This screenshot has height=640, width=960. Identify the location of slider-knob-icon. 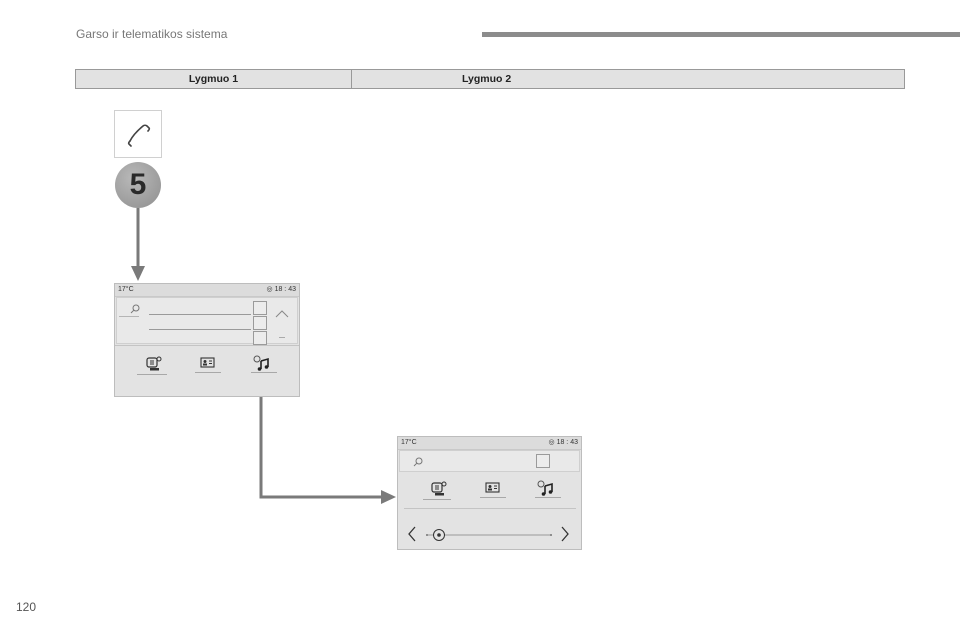
(439, 535).